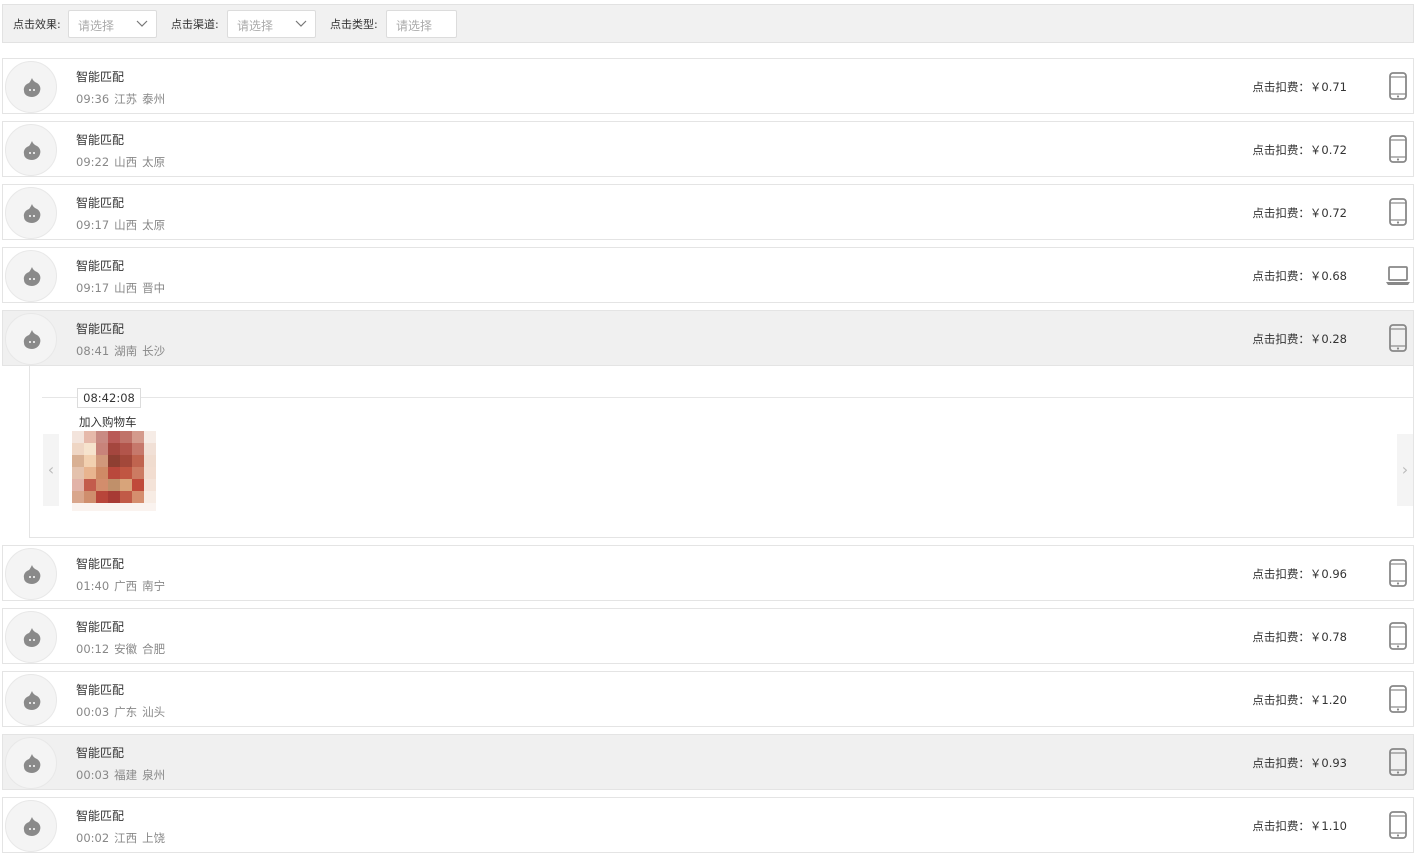  What do you see at coordinates (142, 23) in the screenshot?
I see `chevron-down-icon` at bounding box center [142, 23].